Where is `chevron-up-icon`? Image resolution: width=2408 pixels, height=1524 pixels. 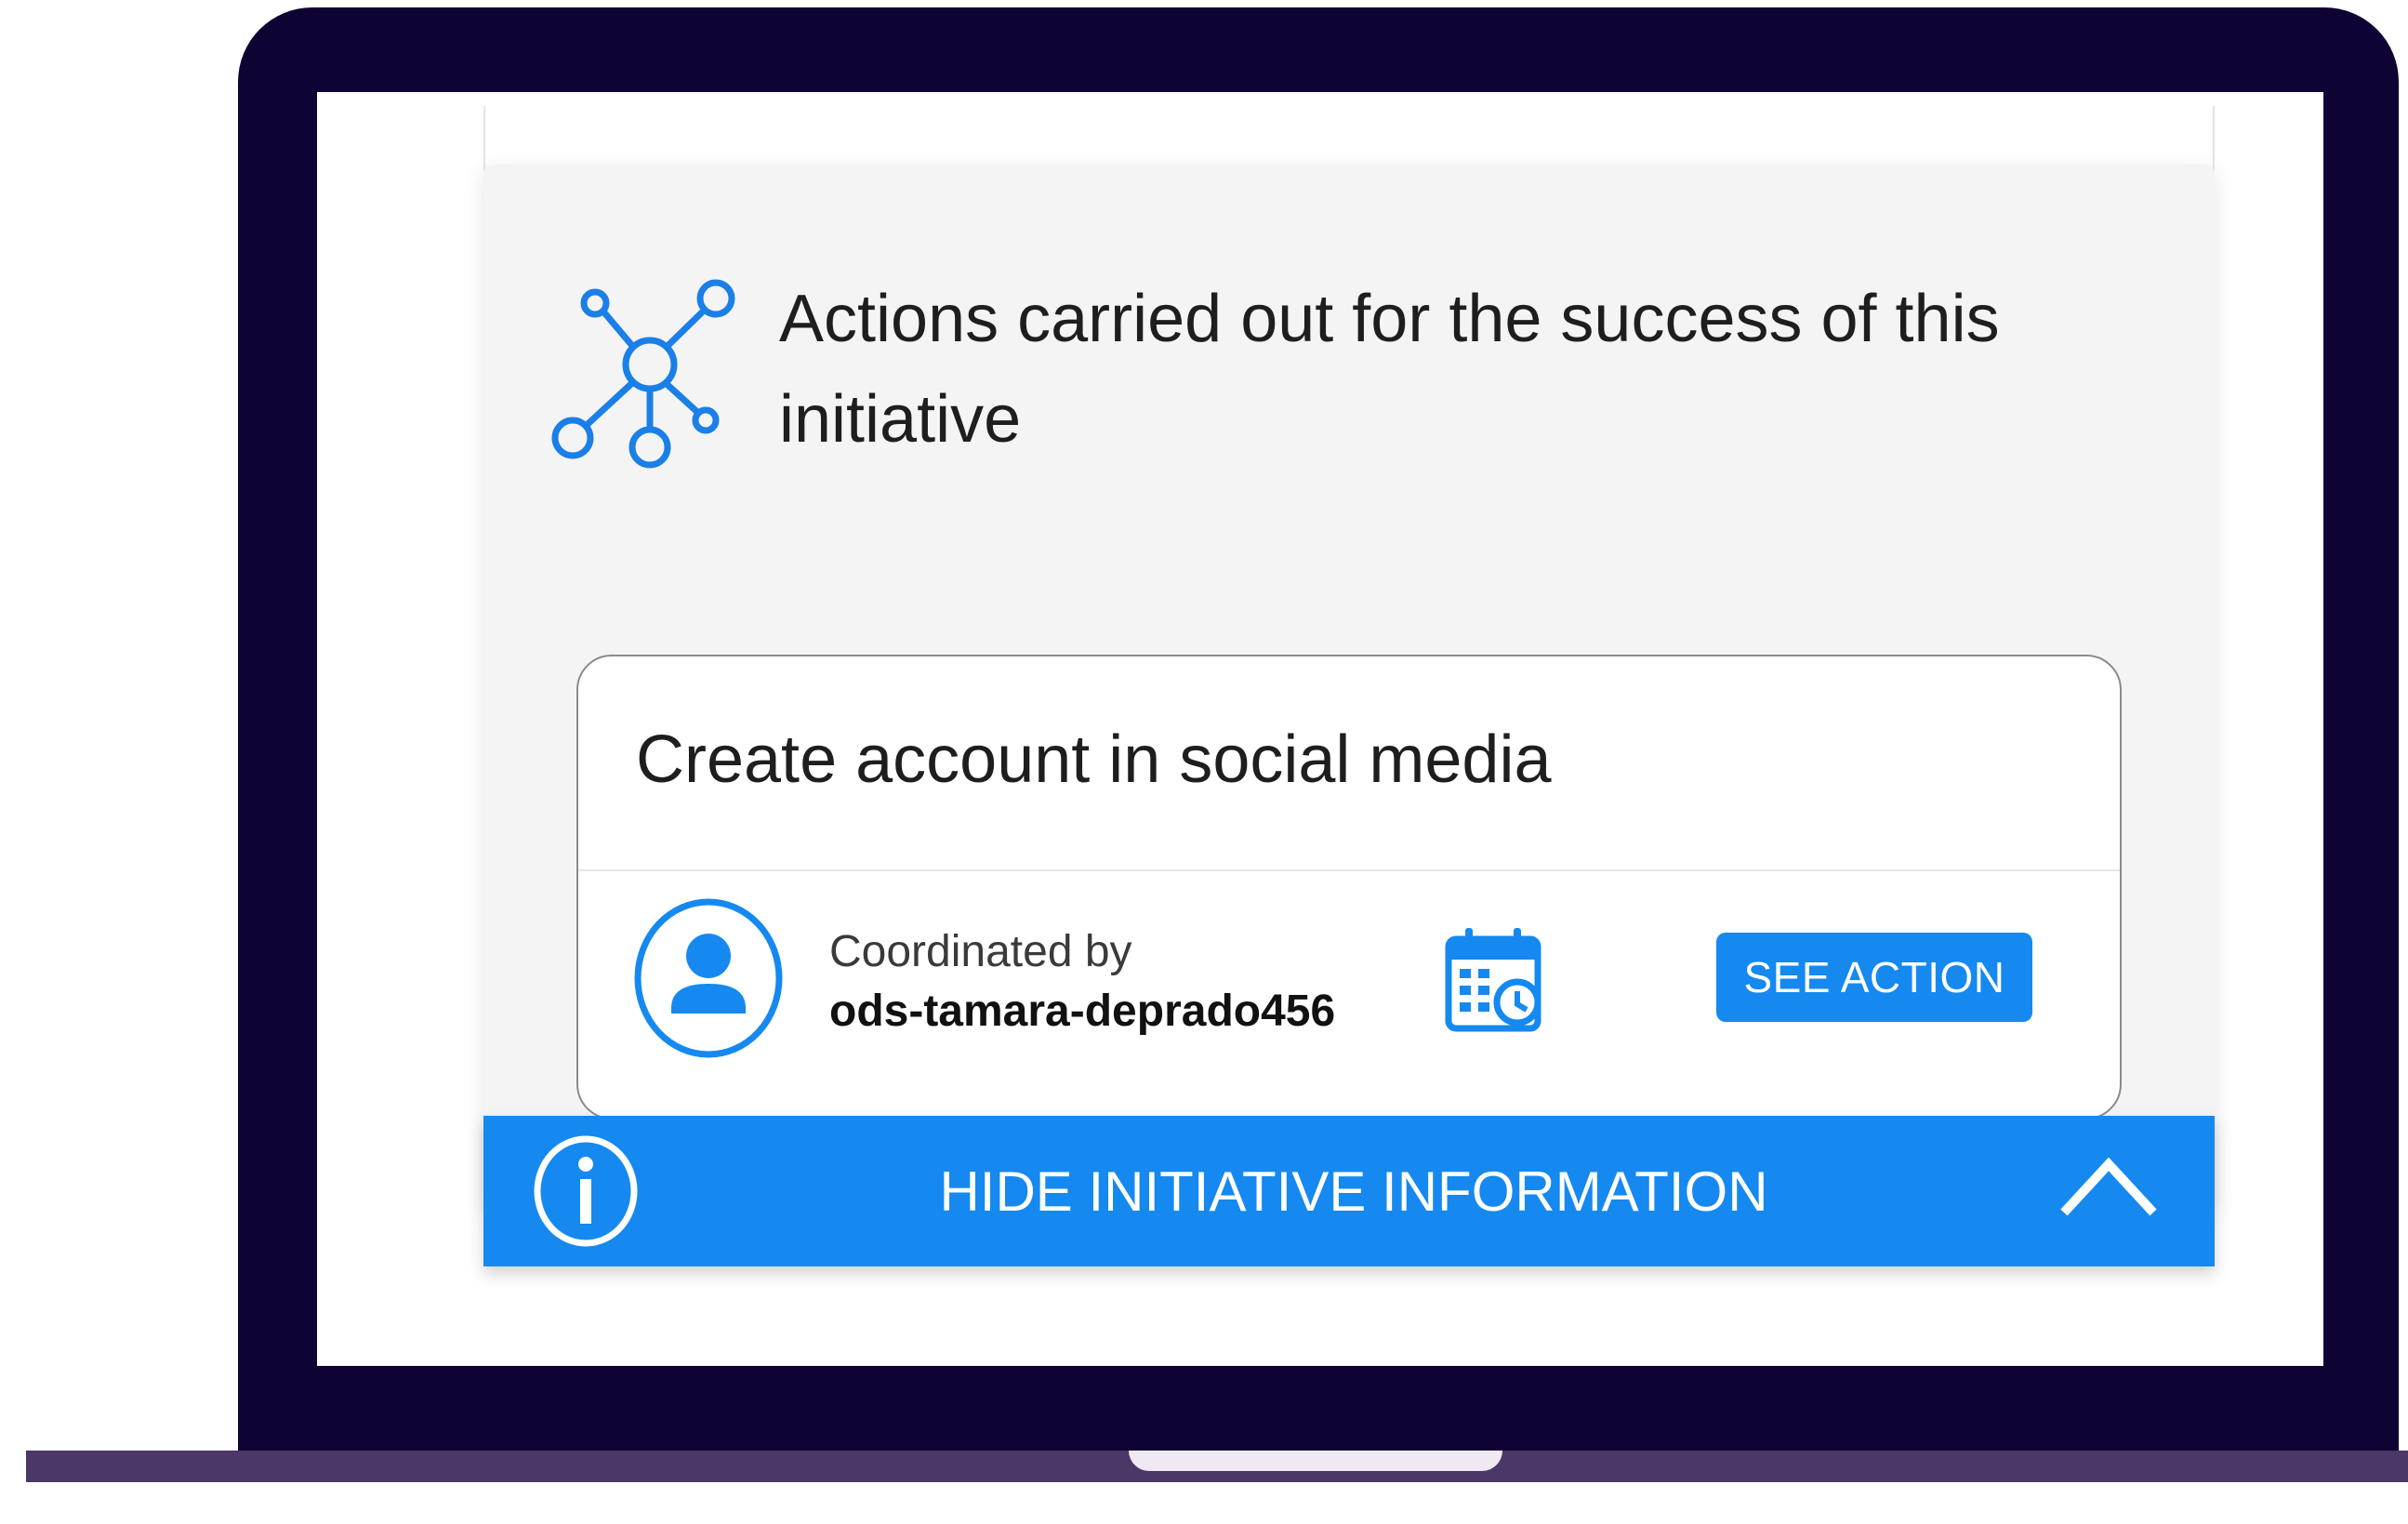
chevron-up-icon is located at coordinates (2108, 1188).